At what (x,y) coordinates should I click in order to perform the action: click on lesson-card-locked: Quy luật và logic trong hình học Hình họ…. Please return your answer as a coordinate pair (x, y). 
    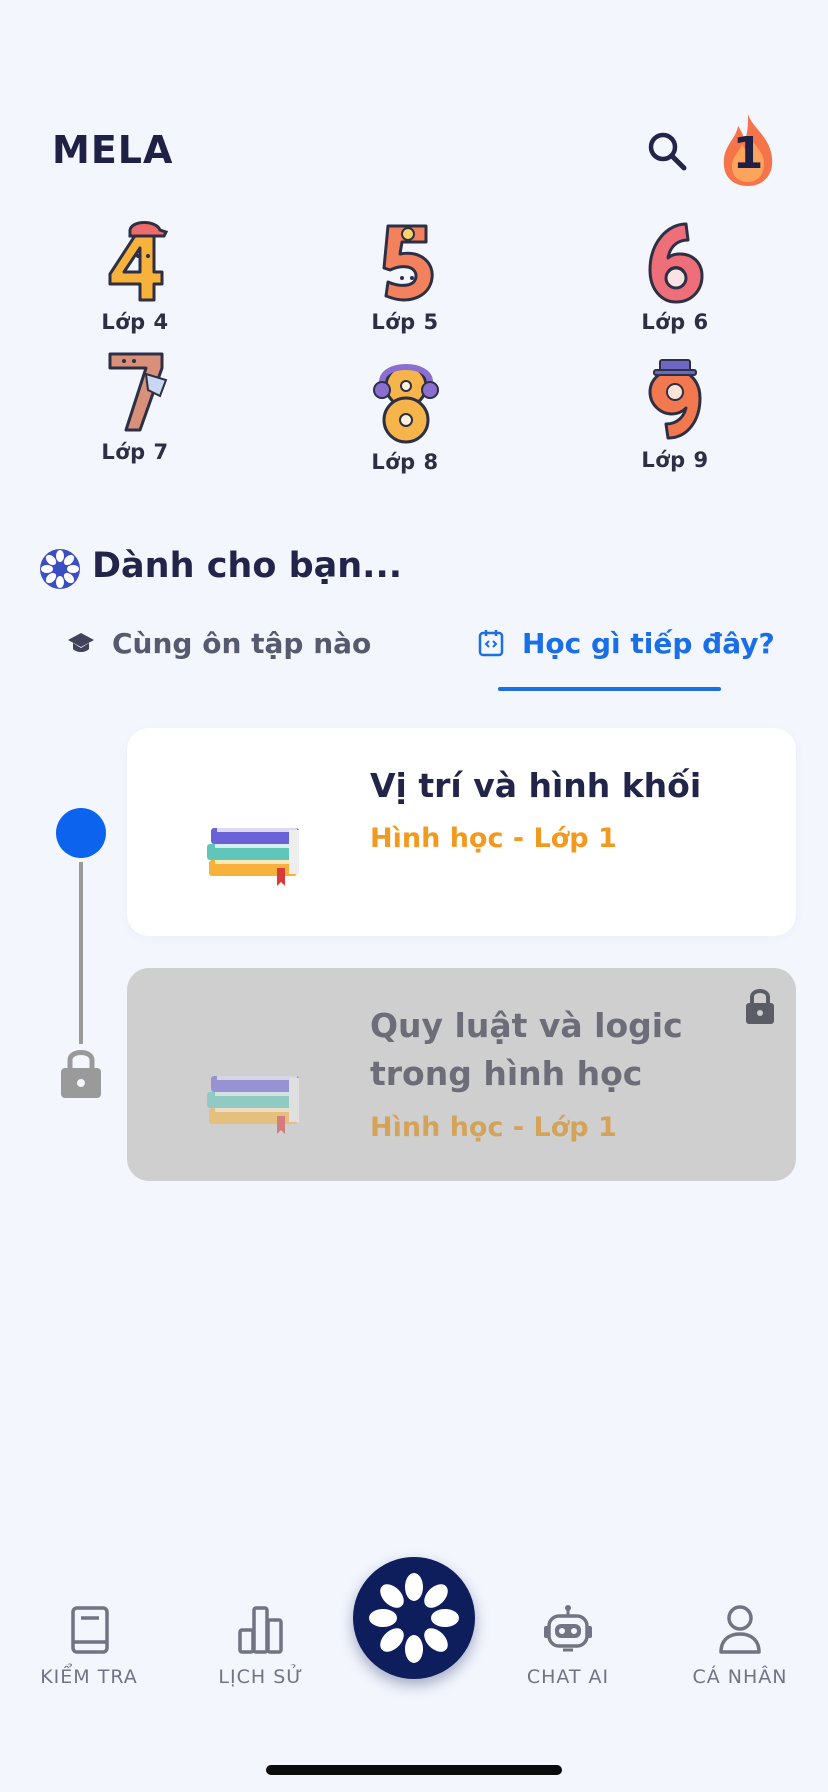
    Looking at the image, I should click on (461, 1074).